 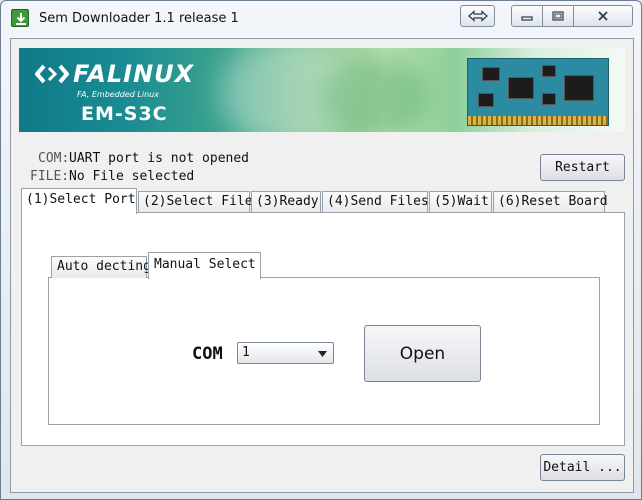 I want to click on restart-button: Restart, so click(x=582, y=167).